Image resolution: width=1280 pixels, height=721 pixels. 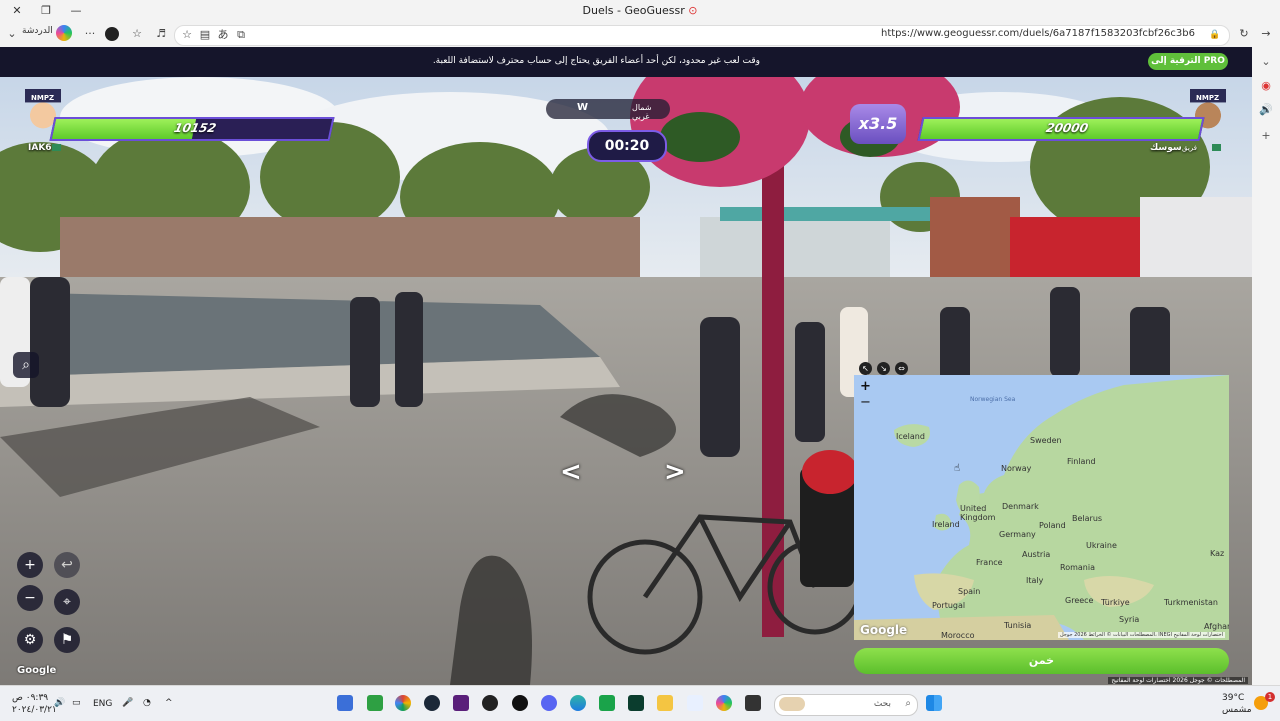 What do you see at coordinates (241, 35) in the screenshot?
I see `tab-icon: ⧉` at bounding box center [241, 35].